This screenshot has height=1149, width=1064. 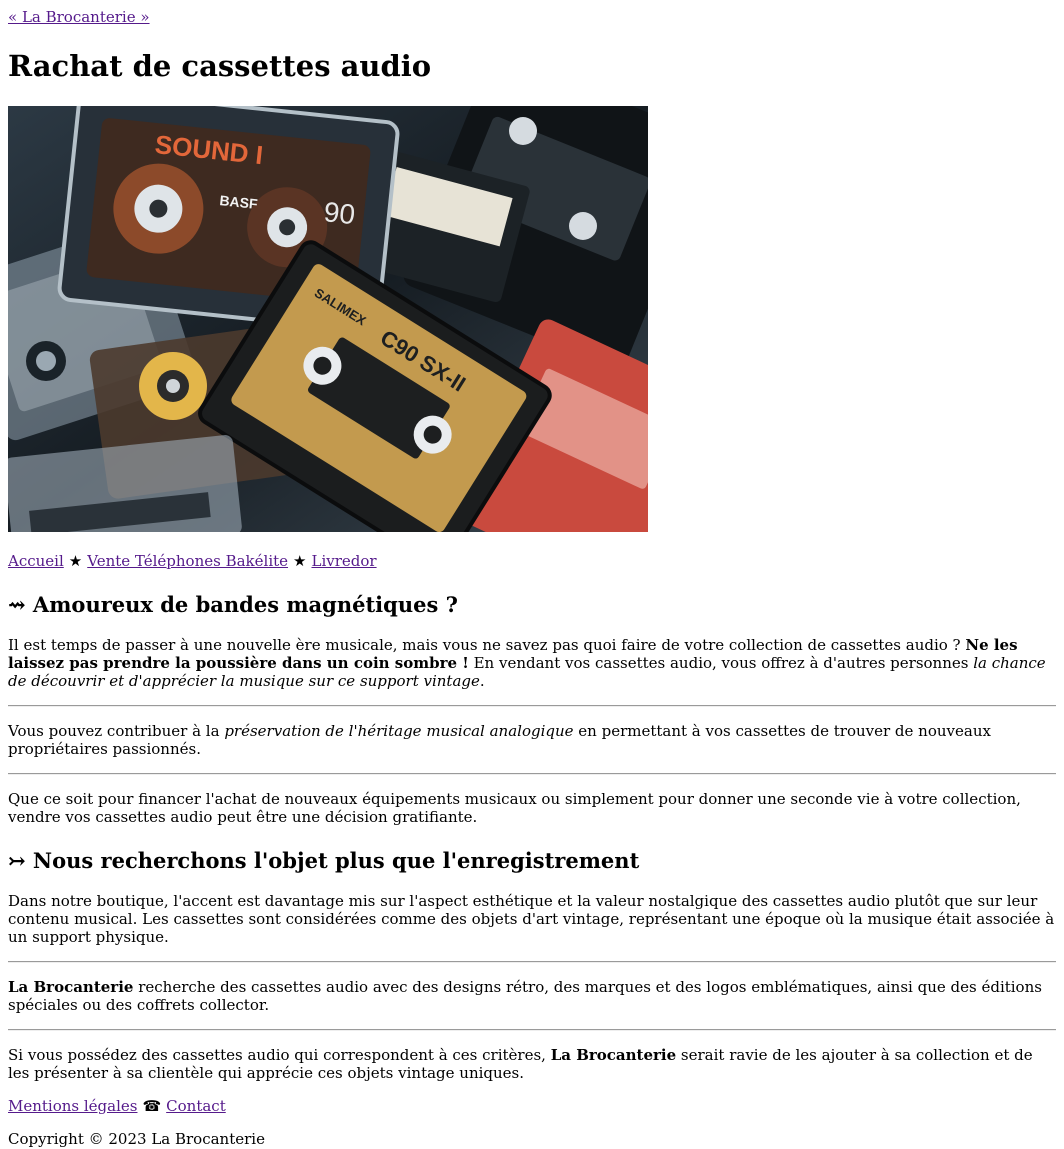 I want to click on tape-label-90: 90, so click(x=339, y=213).